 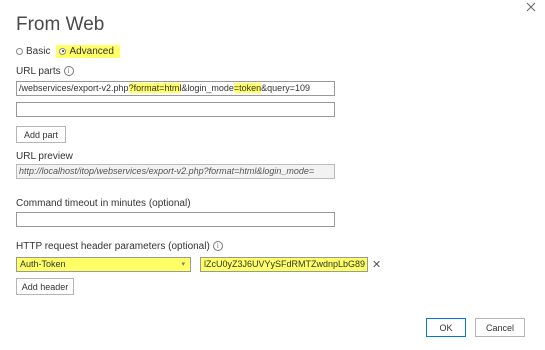 I want to click on timeout-input, so click(x=175, y=219).